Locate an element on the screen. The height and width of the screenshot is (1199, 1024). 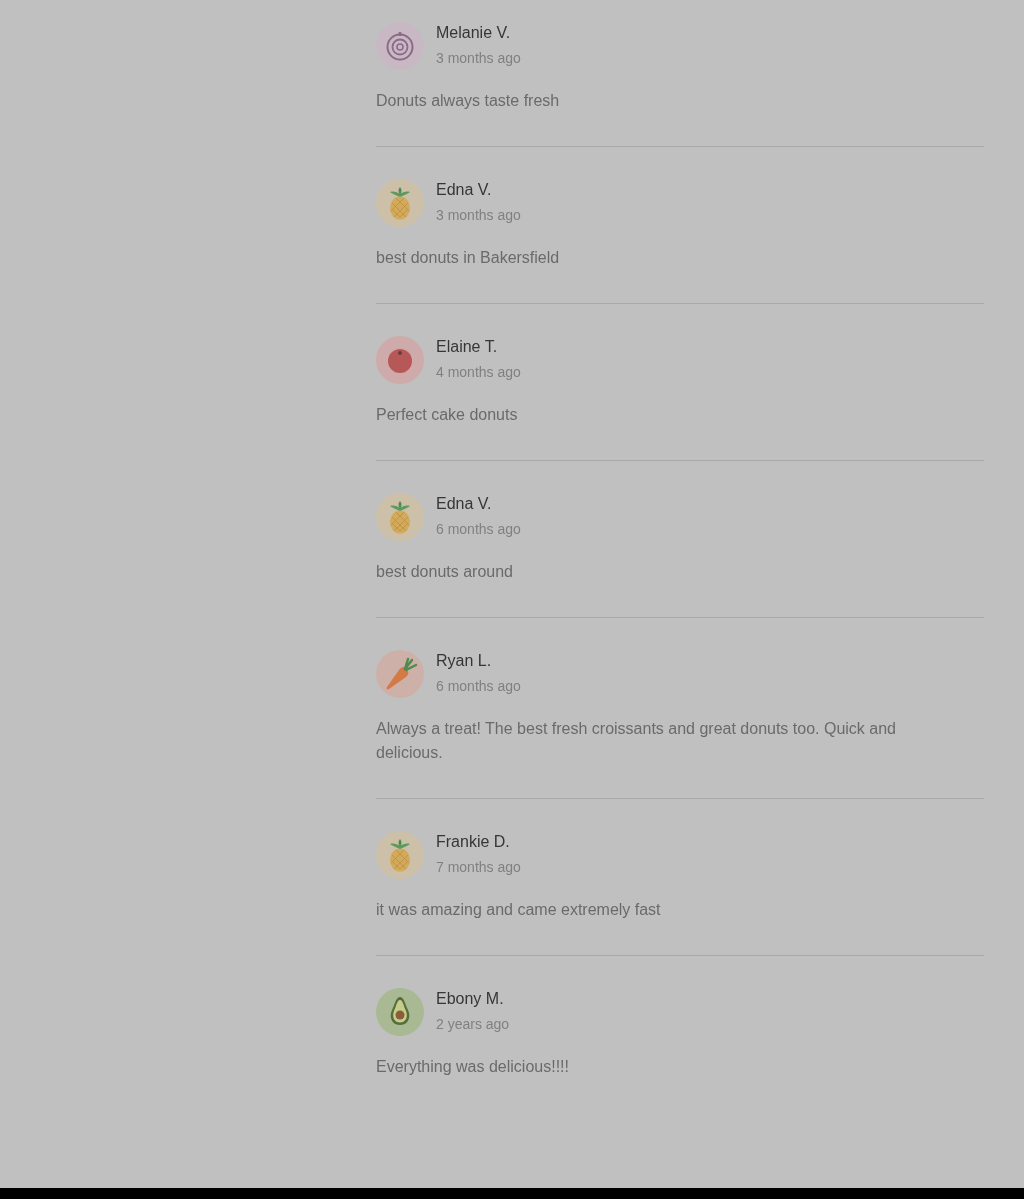
reviewer-name: Ryan L. is located at coordinates (464, 661).